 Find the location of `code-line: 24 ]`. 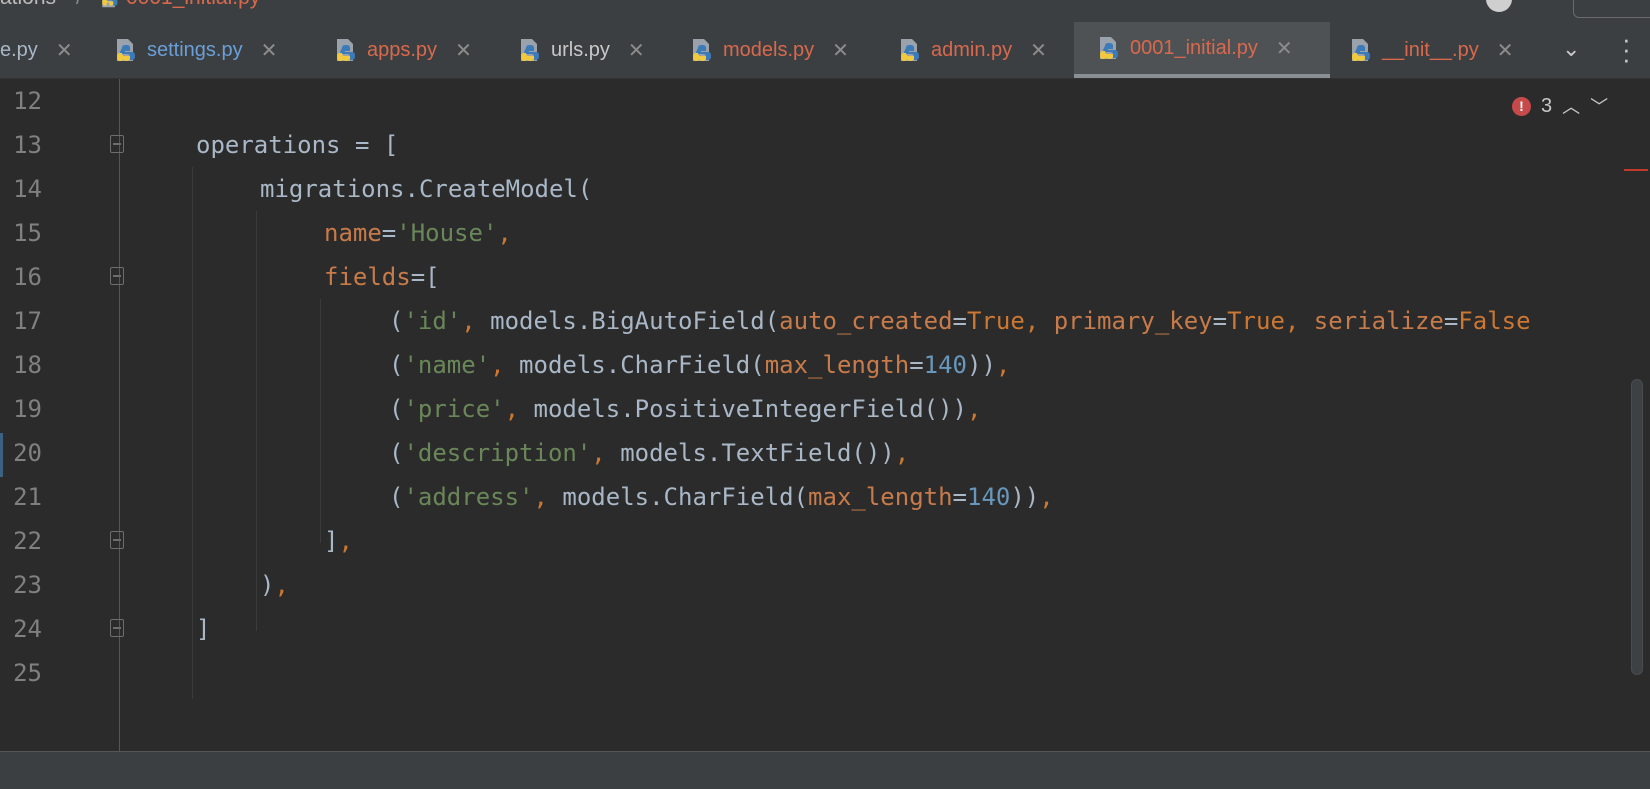

code-line: 24 ] is located at coordinates (825, 629).